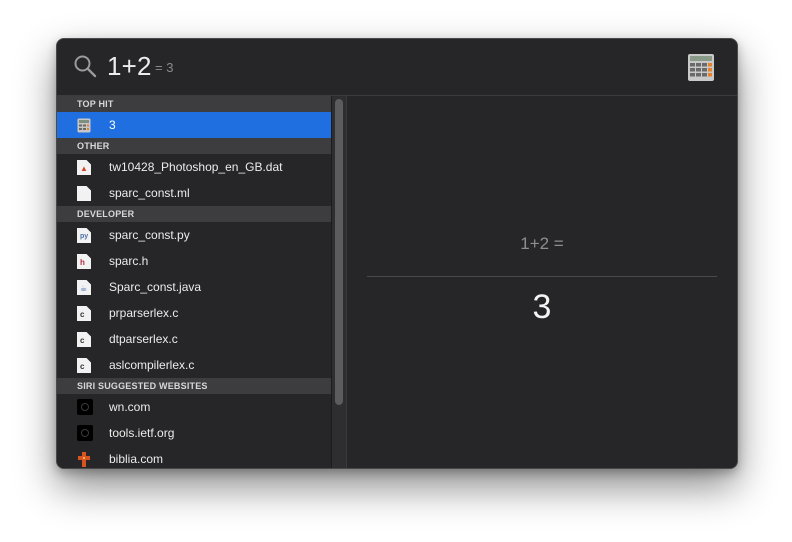 The image size is (792, 542). What do you see at coordinates (194, 146) in the screenshot?
I see `section-header-other: OTHER` at bounding box center [194, 146].